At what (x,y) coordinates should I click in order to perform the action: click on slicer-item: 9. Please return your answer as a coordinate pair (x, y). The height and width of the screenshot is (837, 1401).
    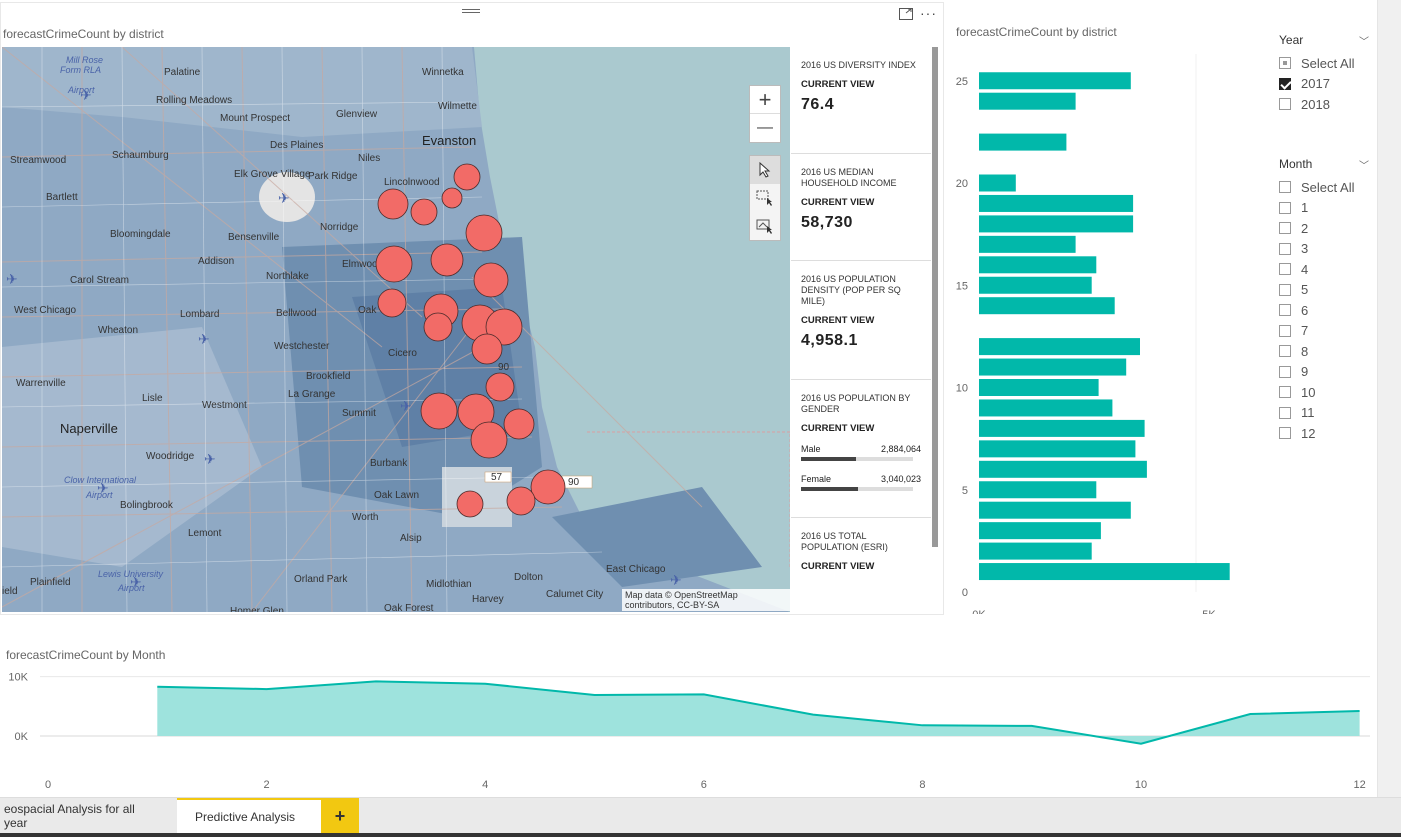
    Looking at the image, I should click on (1324, 372).